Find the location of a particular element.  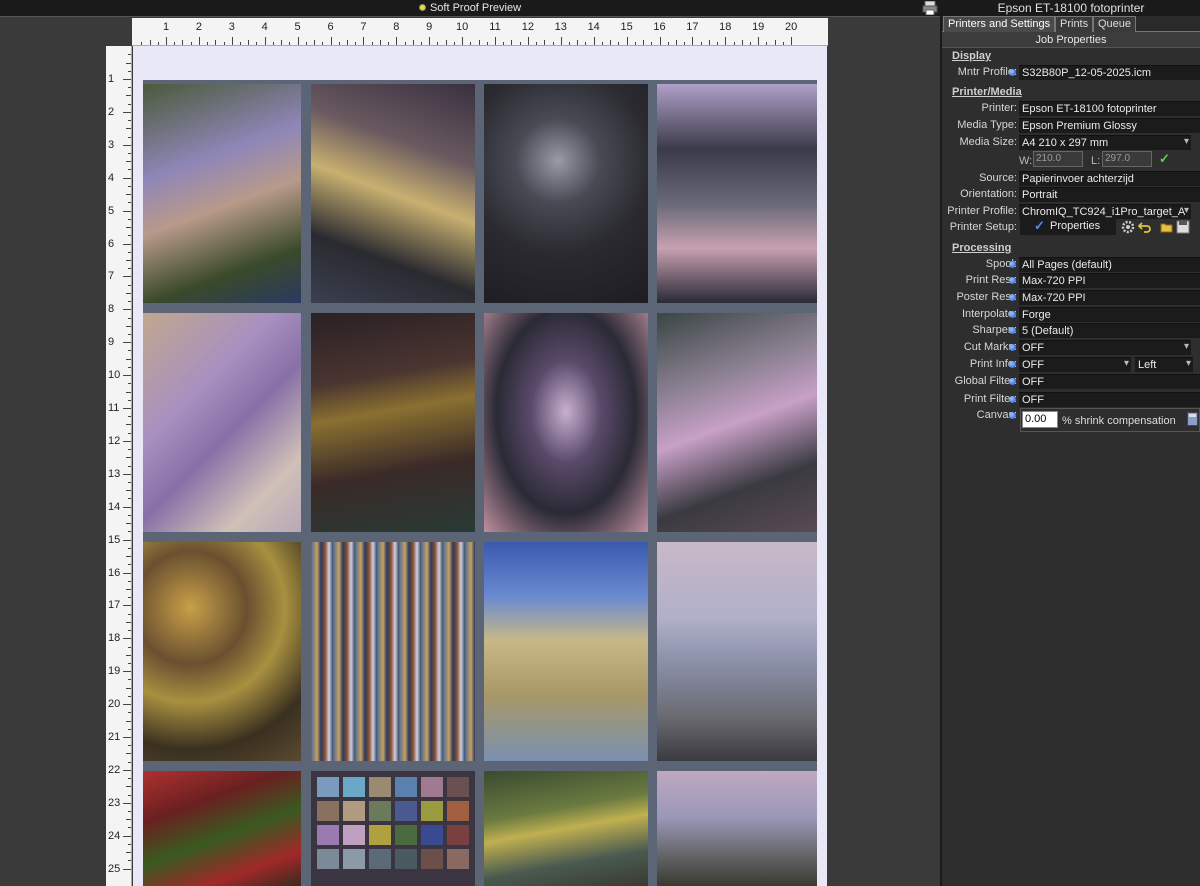

width-field: 210.0 is located at coordinates (1058, 159).